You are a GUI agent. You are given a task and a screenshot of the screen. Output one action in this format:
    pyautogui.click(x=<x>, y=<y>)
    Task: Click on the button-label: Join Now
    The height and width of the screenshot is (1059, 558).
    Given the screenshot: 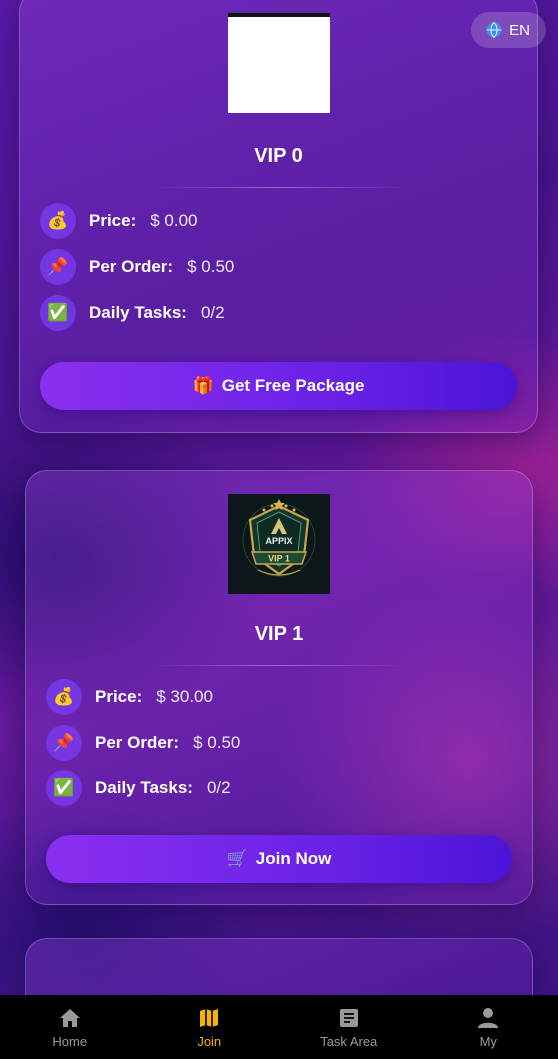 What is the action you would take?
    pyautogui.click(x=293, y=858)
    